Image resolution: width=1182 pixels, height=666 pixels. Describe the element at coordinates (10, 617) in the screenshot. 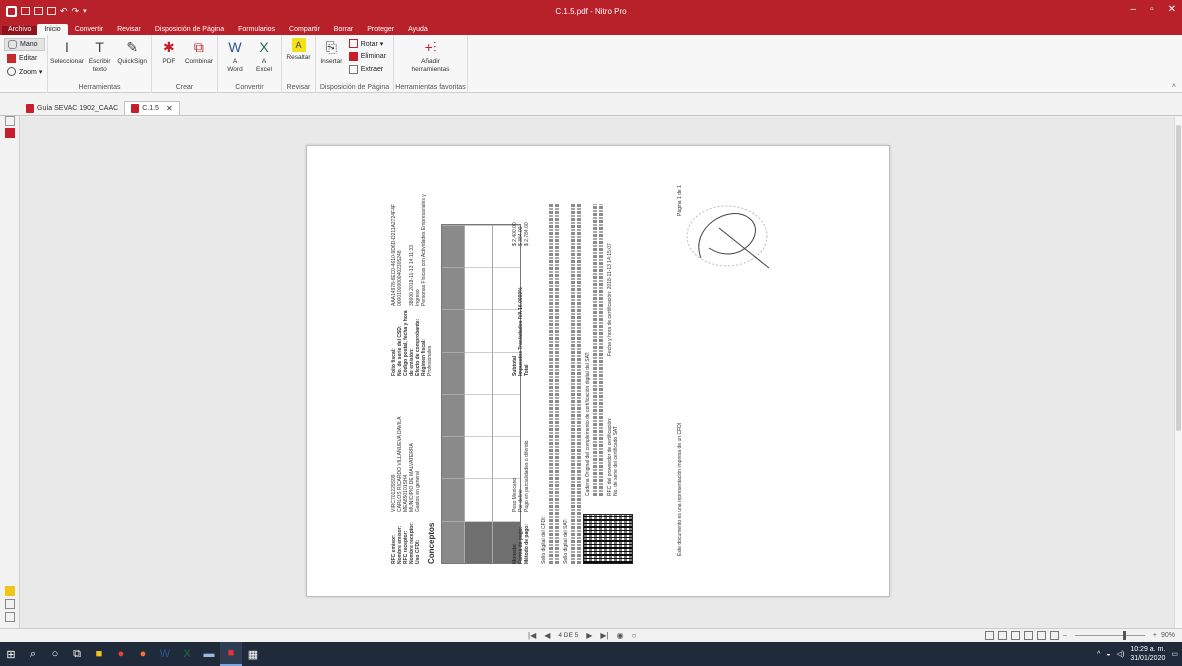

I see `properties-icon` at that location.